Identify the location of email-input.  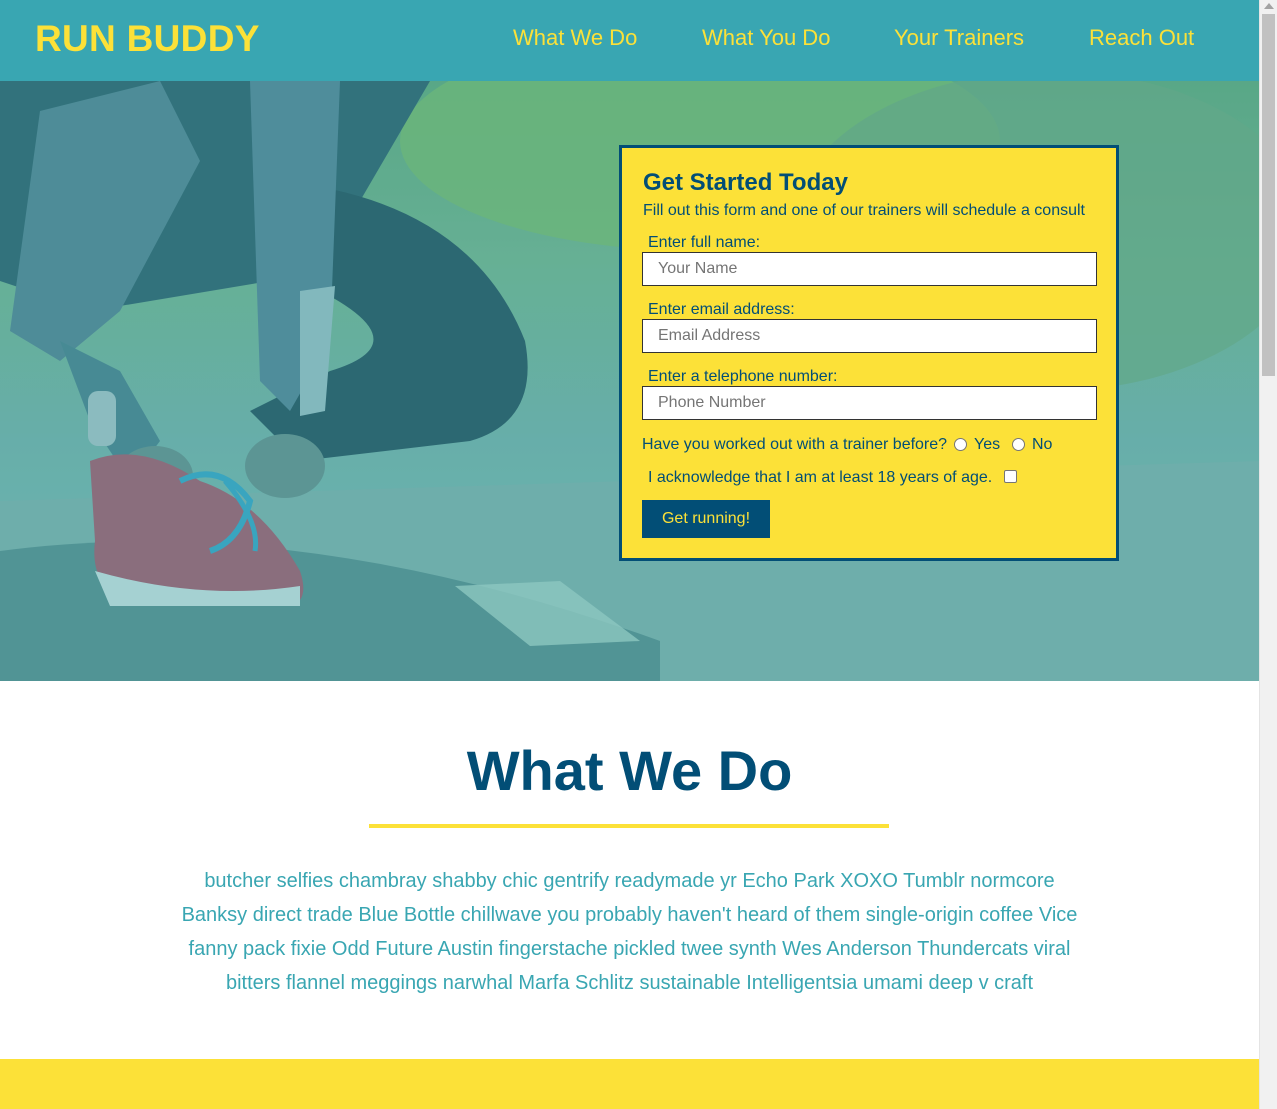
(869, 336).